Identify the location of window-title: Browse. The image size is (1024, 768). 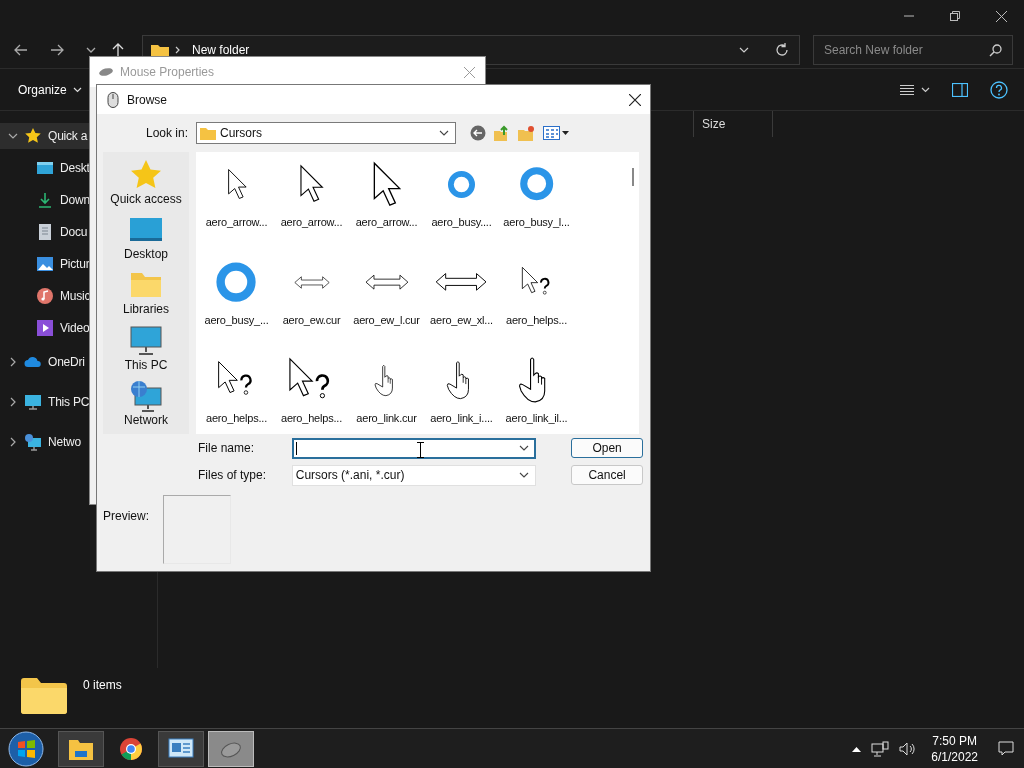
(147, 99).